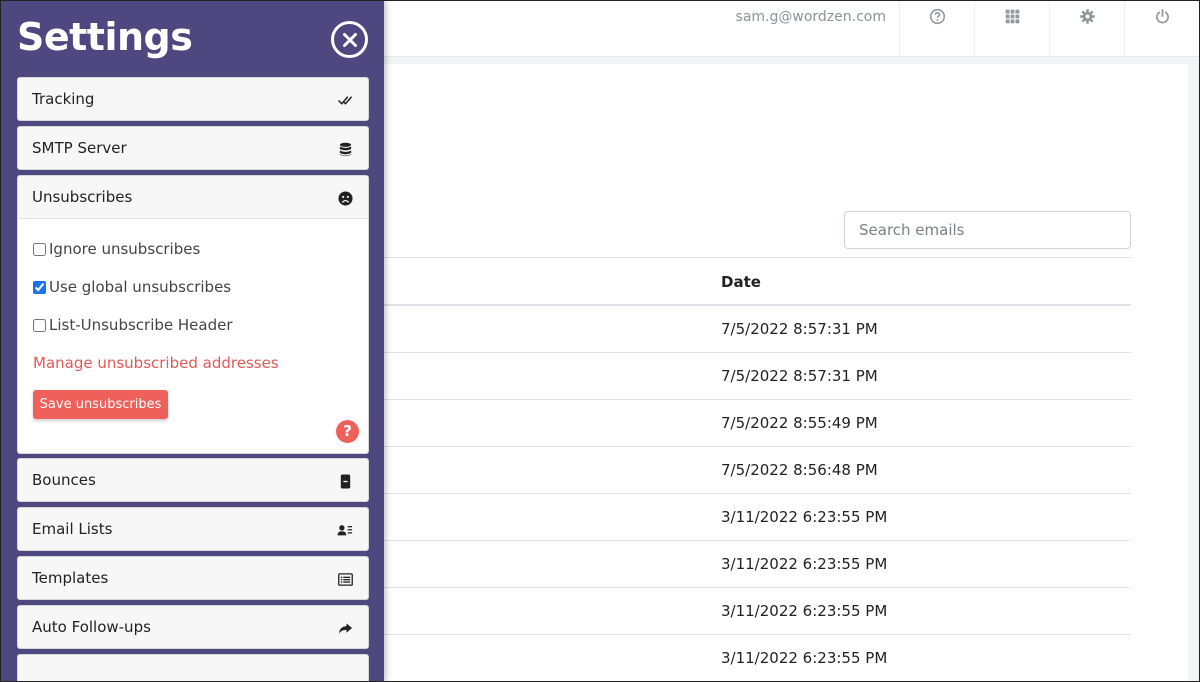 The width and height of the screenshot is (1200, 682). Describe the element at coordinates (1162, 16) in the screenshot. I see `power-icon` at that location.